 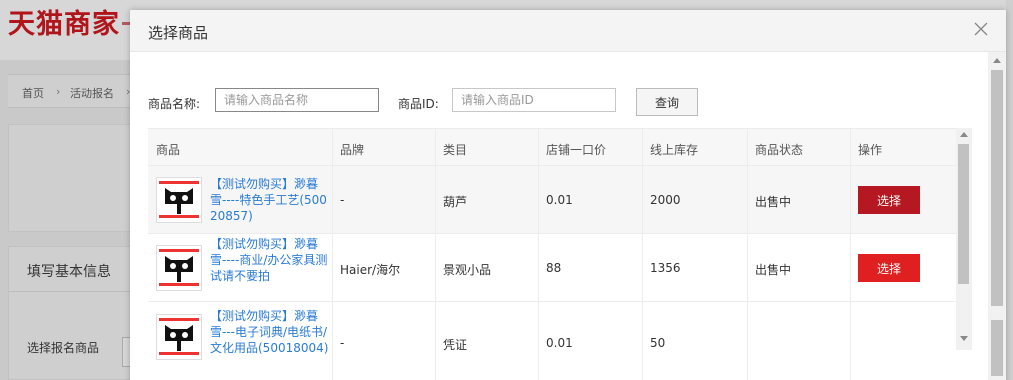 What do you see at coordinates (174, 104) in the screenshot?
I see `product-name-label: 商品名称:` at bounding box center [174, 104].